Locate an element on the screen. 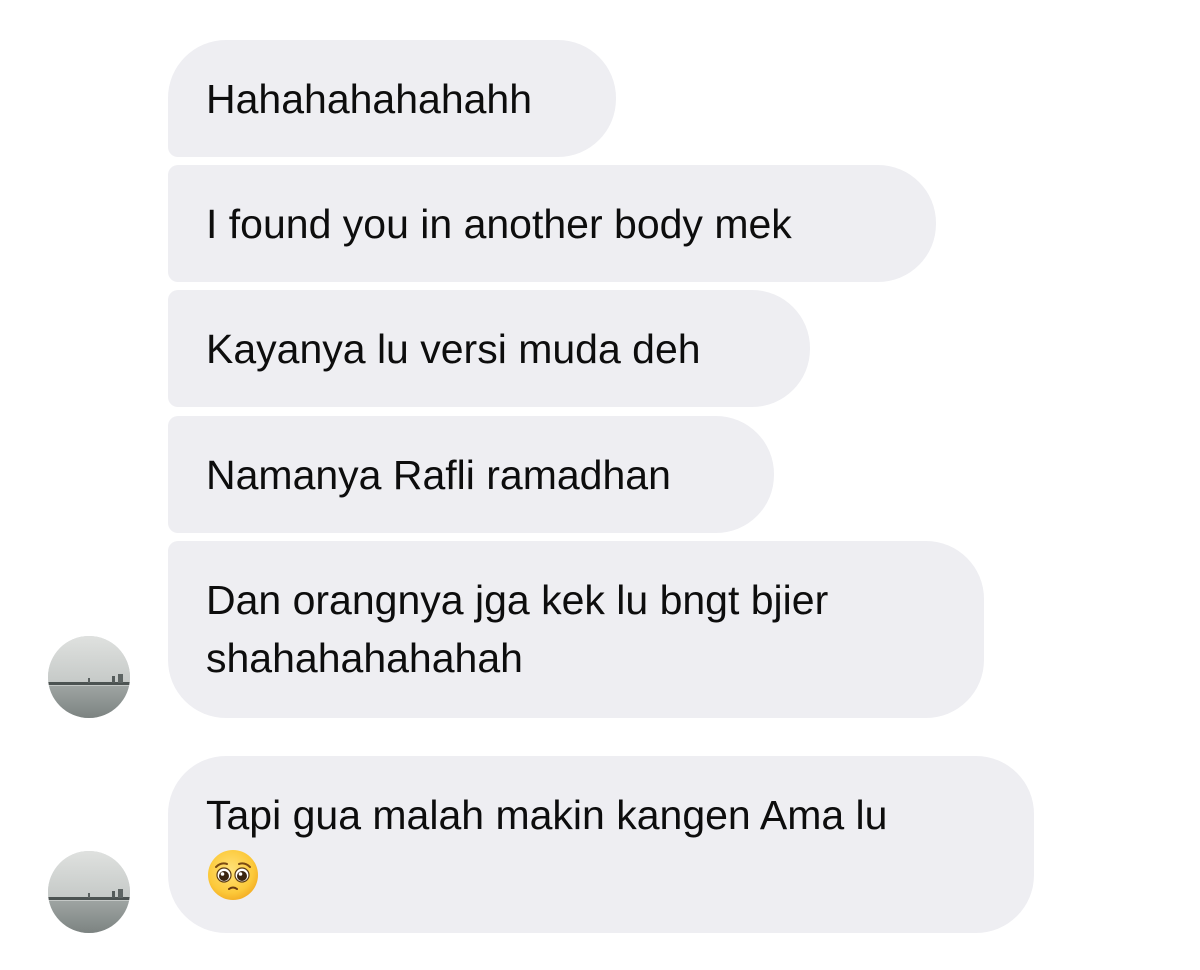 The height and width of the screenshot is (970, 1200). message-text: Kayanya lu versi muda deh is located at coordinates (453, 349).